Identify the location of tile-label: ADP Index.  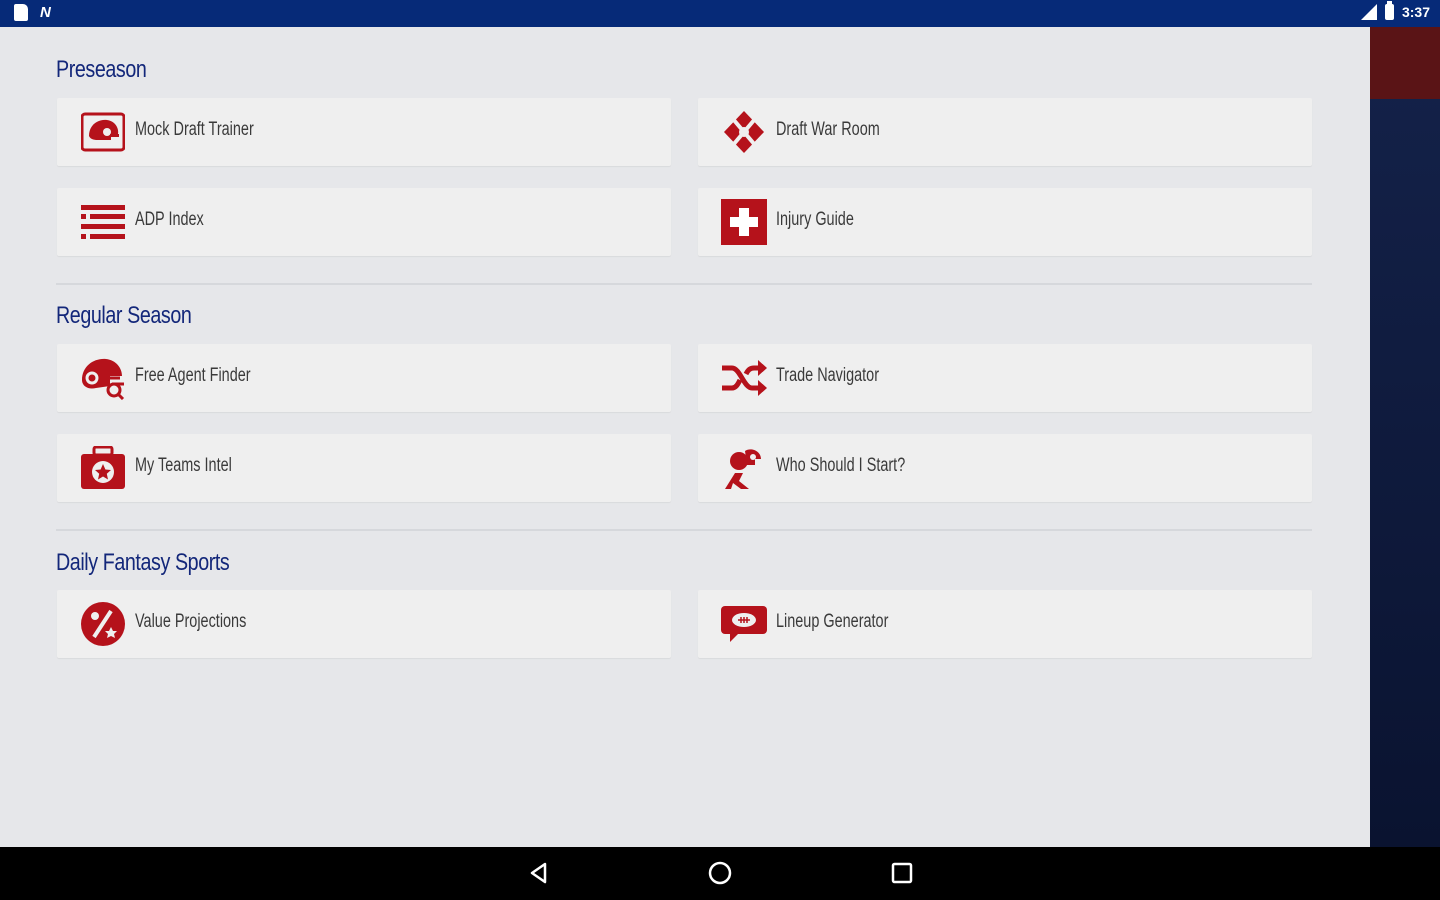
(169, 219).